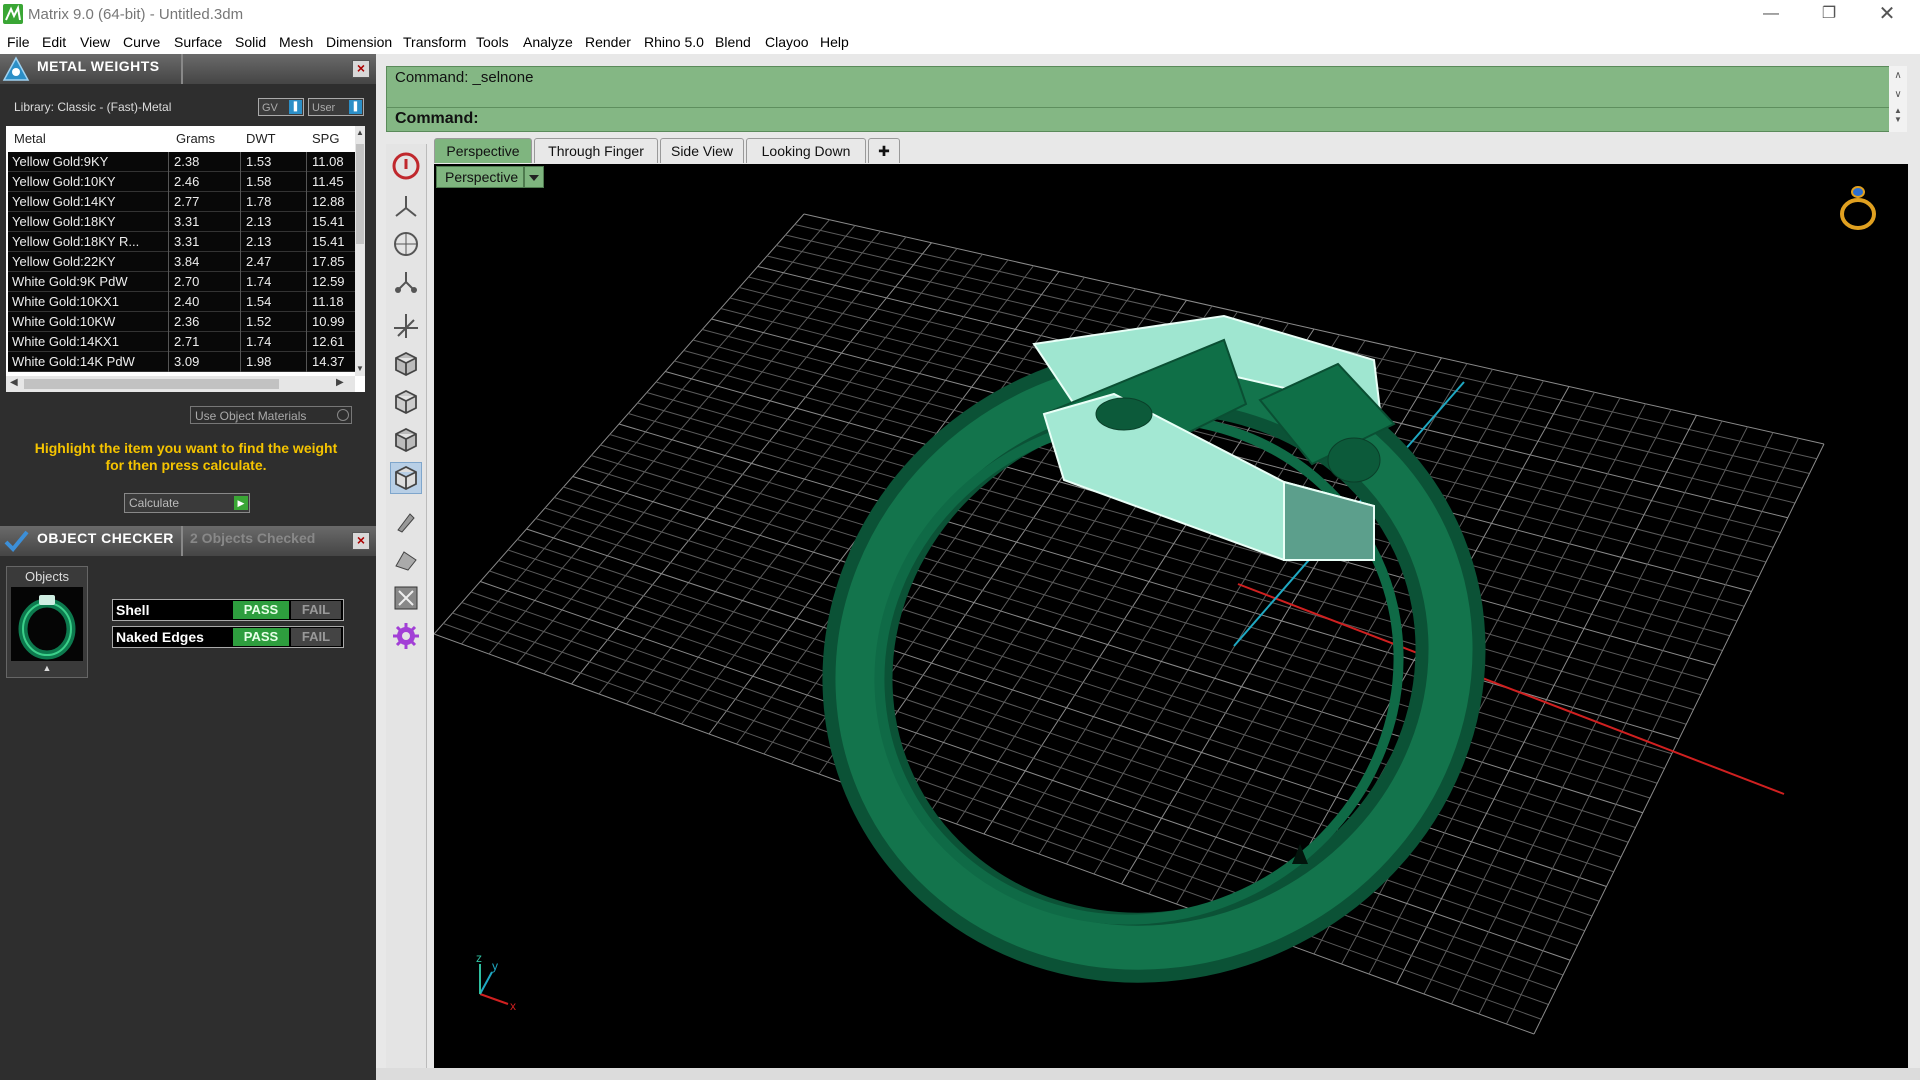 Image resolution: width=1920 pixels, height=1080 pixels. Describe the element at coordinates (406, 402) in the screenshot. I see `cube-front-icon` at that location.